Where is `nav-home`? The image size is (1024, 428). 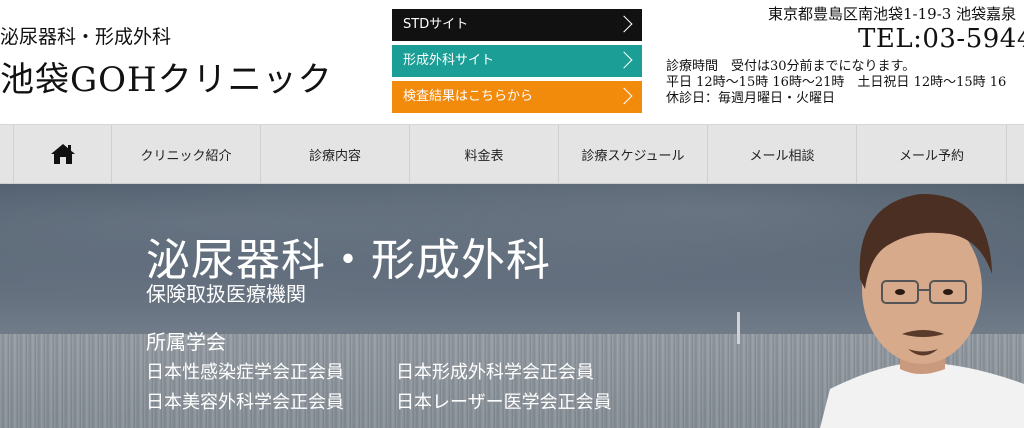
nav-home is located at coordinates (62, 154).